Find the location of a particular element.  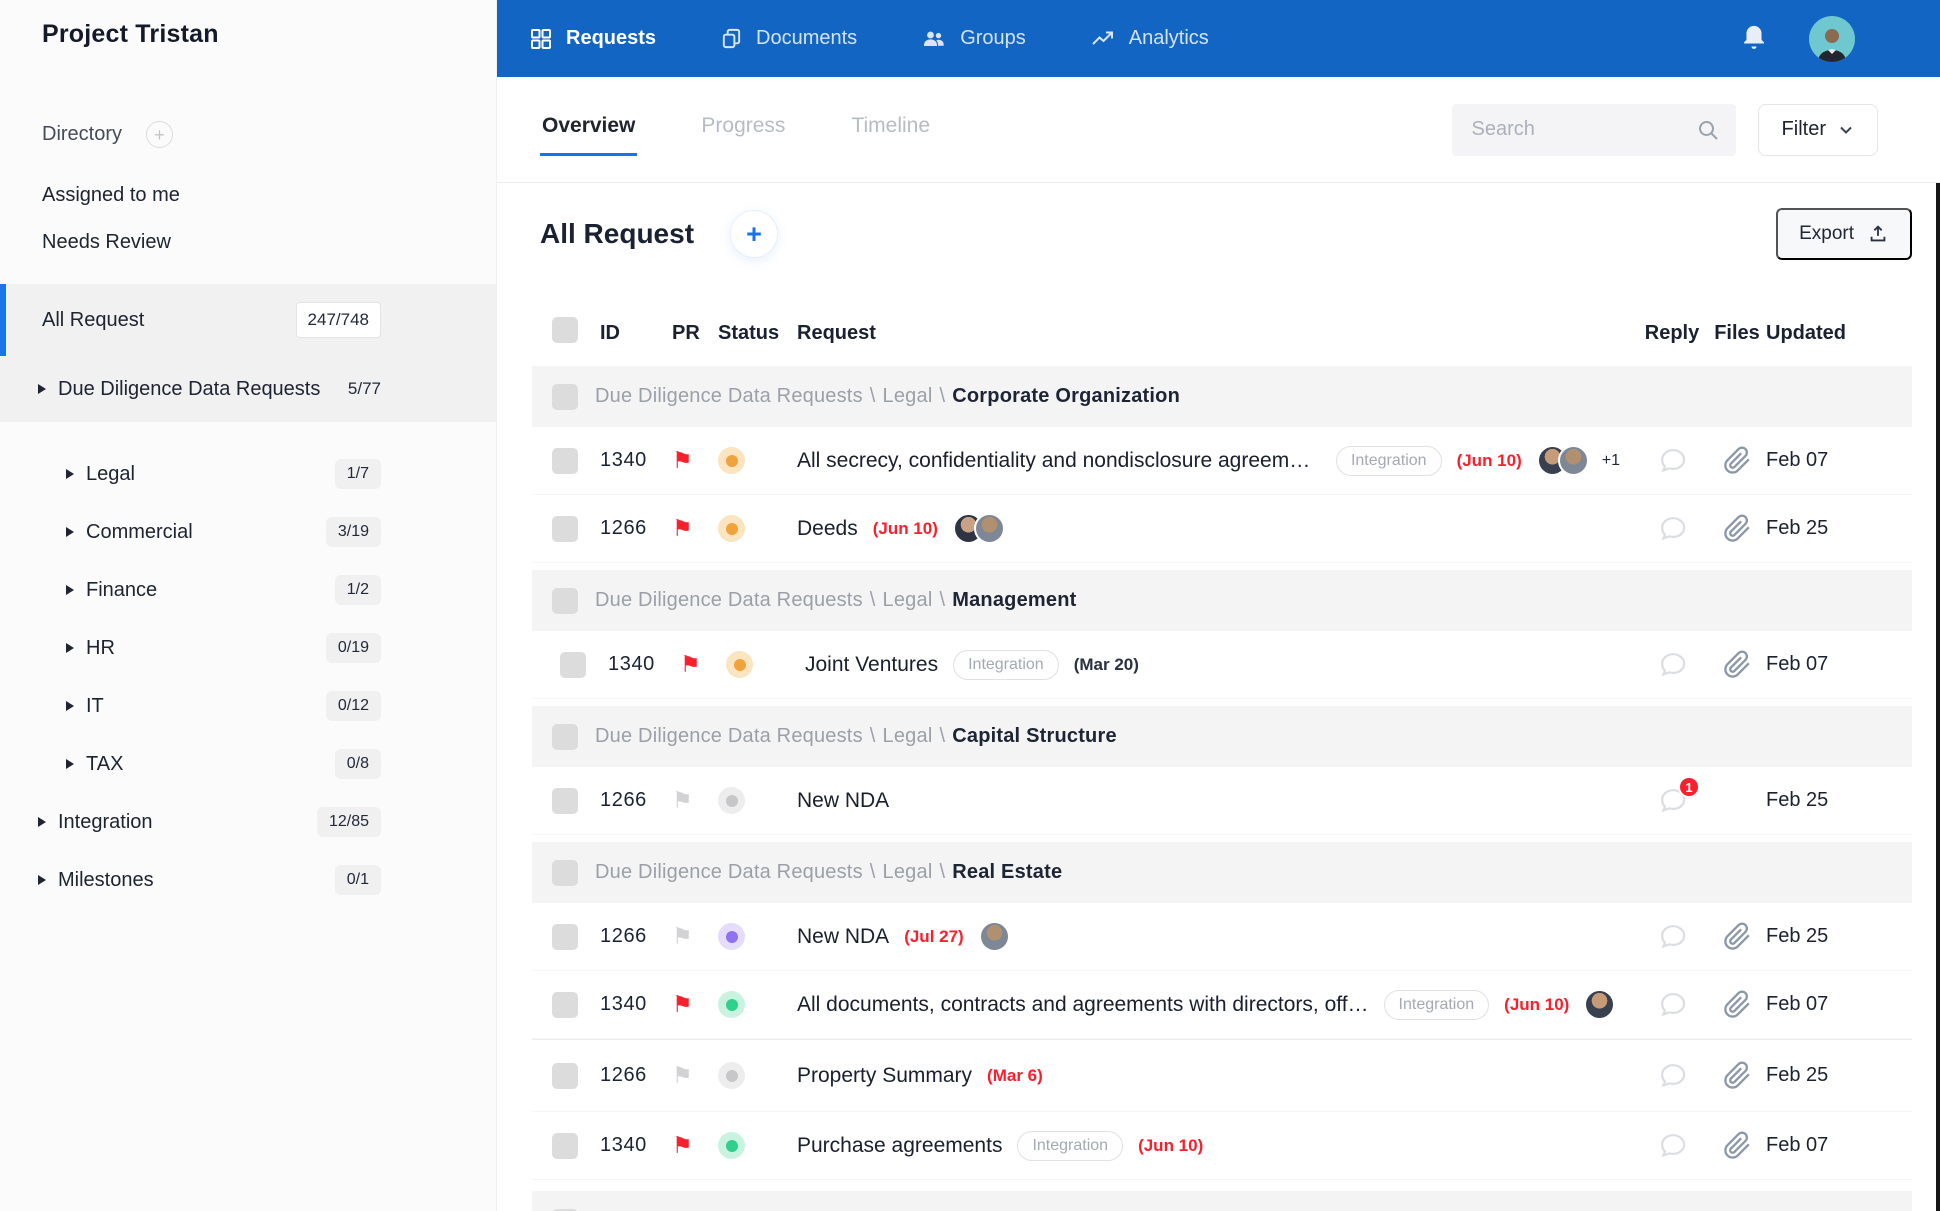

upload-icon is located at coordinates (1878, 233).